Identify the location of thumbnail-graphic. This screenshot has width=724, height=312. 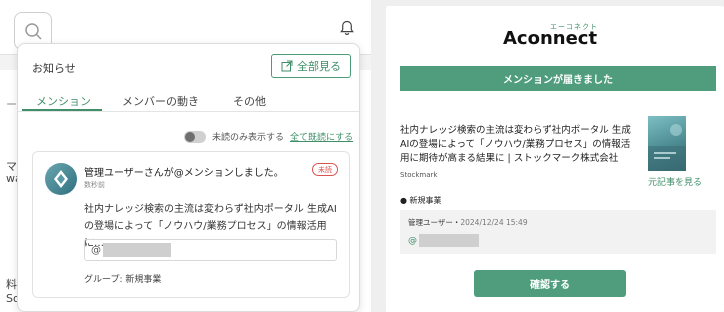
(667, 147).